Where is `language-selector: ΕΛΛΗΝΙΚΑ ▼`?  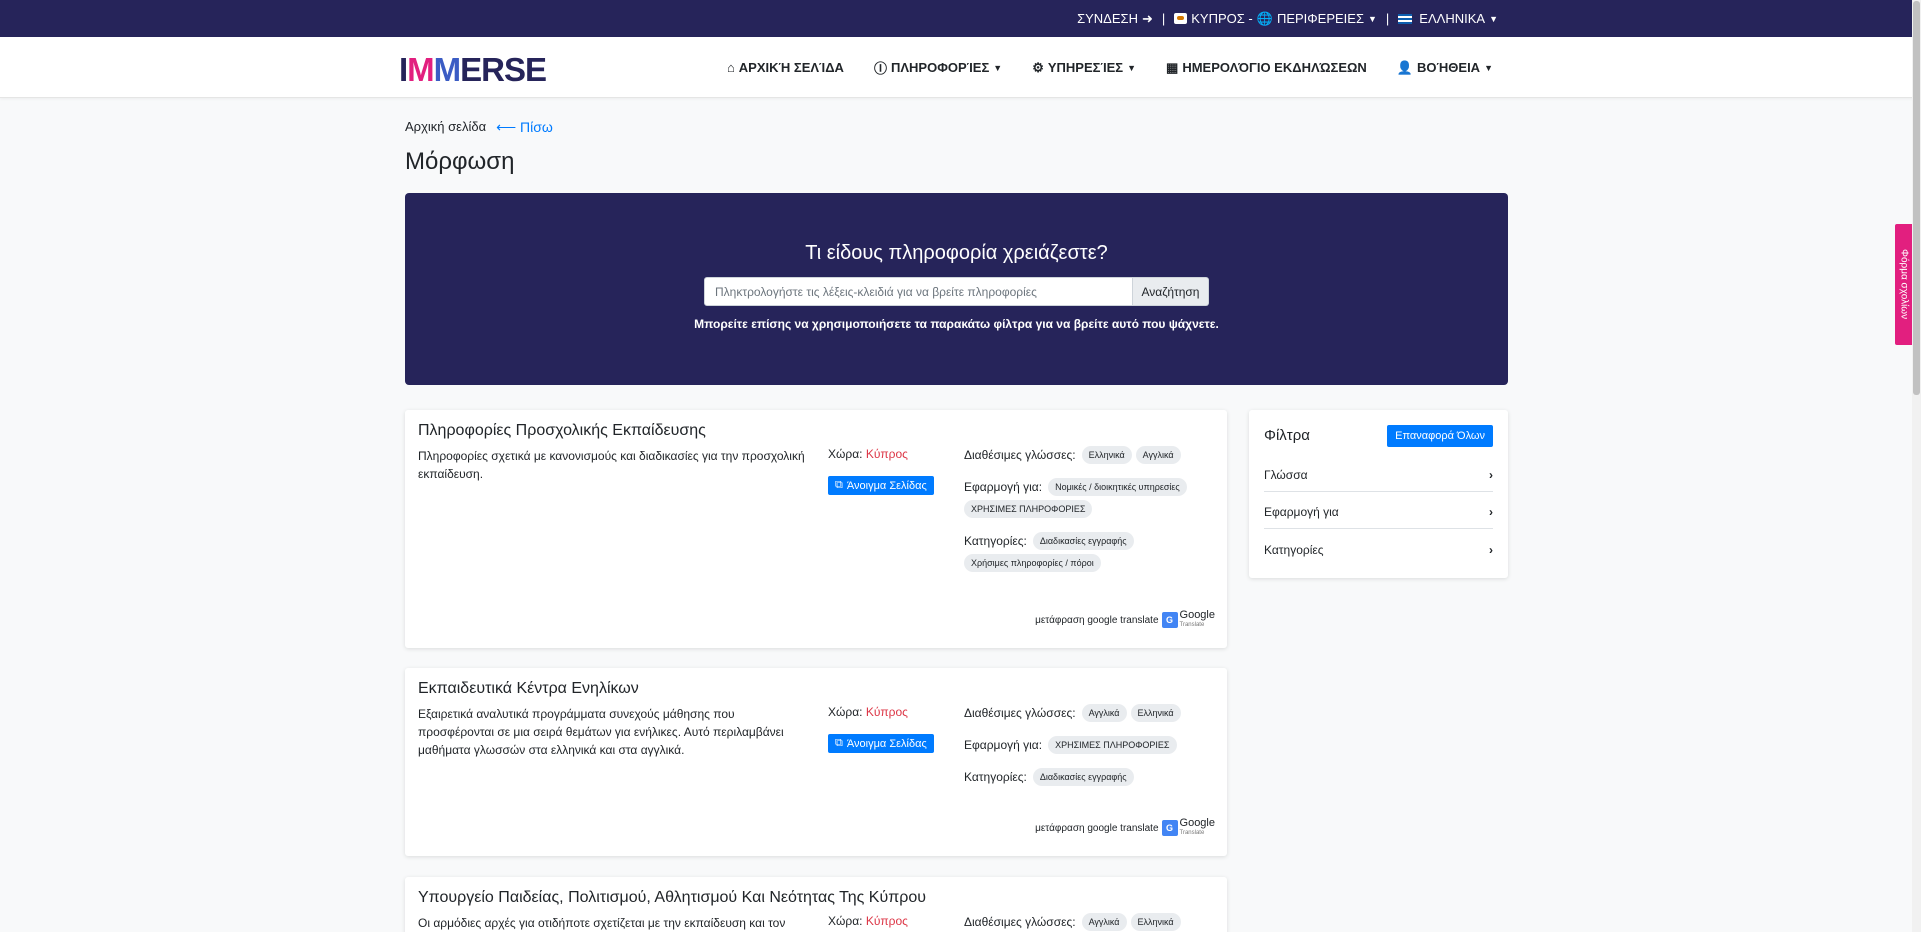
language-selector: ΕΛΛΗΝΙΚΑ ▼ is located at coordinates (1448, 18).